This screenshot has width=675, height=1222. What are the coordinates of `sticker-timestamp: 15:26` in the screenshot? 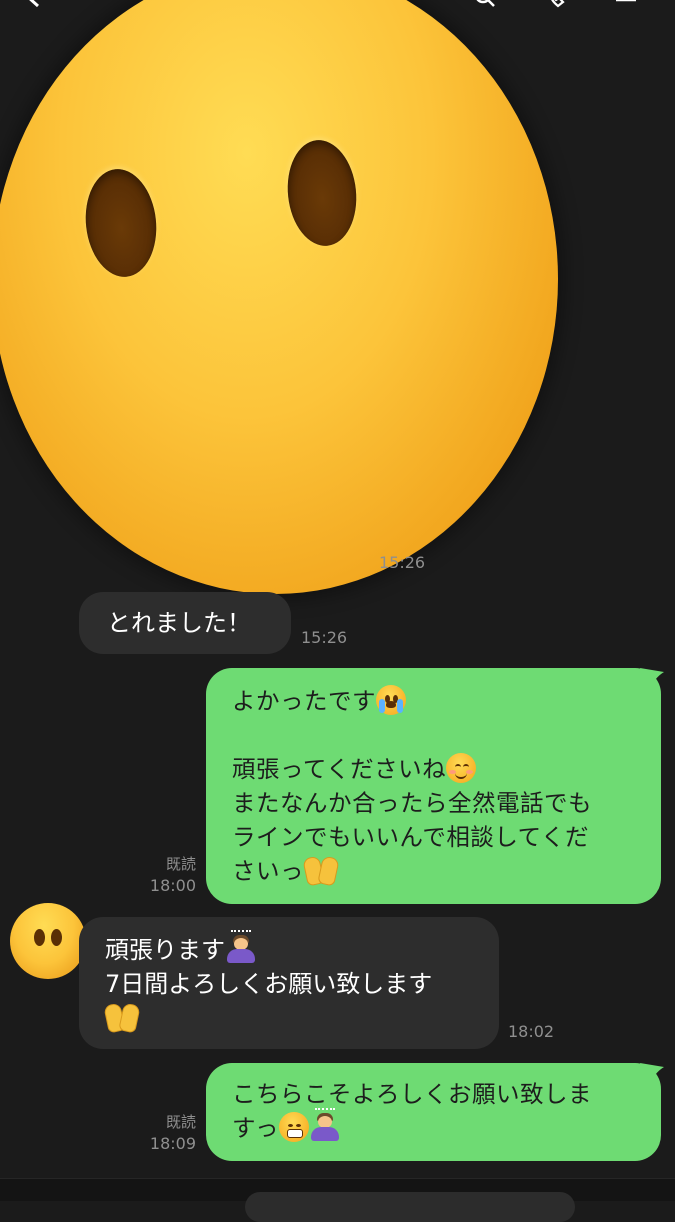 It's located at (402, 562).